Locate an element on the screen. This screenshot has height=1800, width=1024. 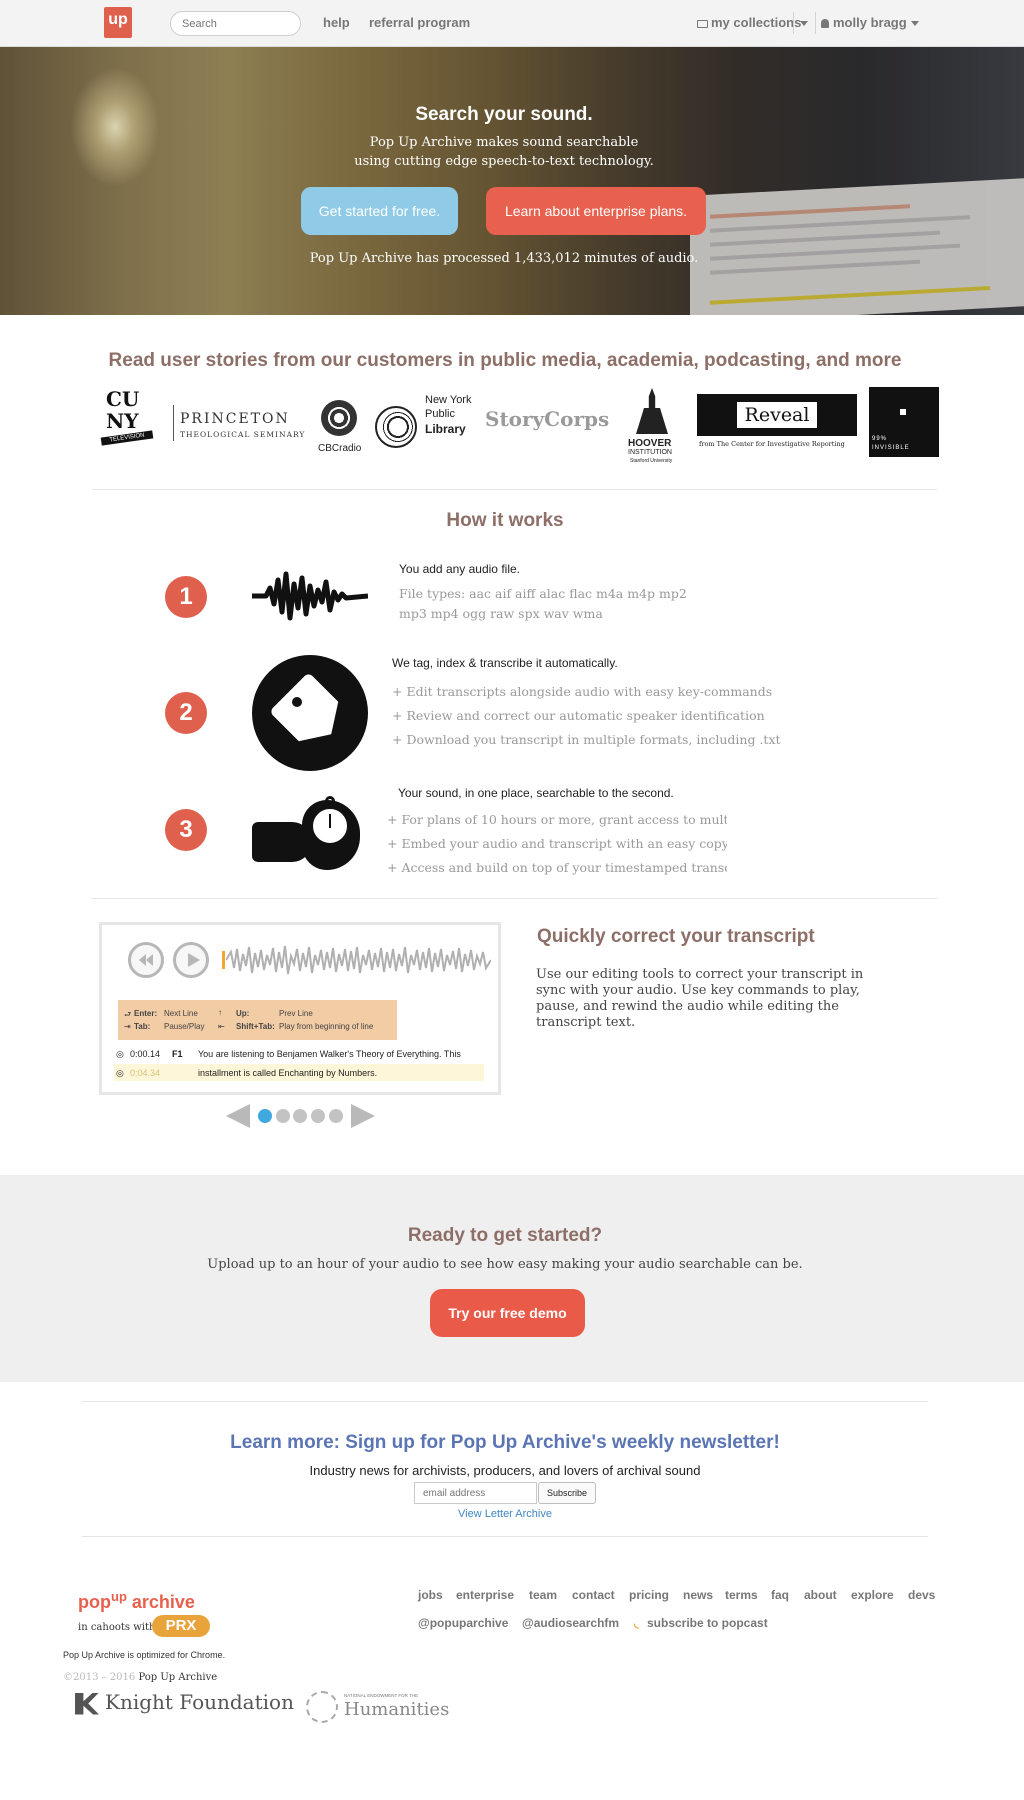
shortcut-key: Shift+Tab: is located at coordinates (255, 1026).